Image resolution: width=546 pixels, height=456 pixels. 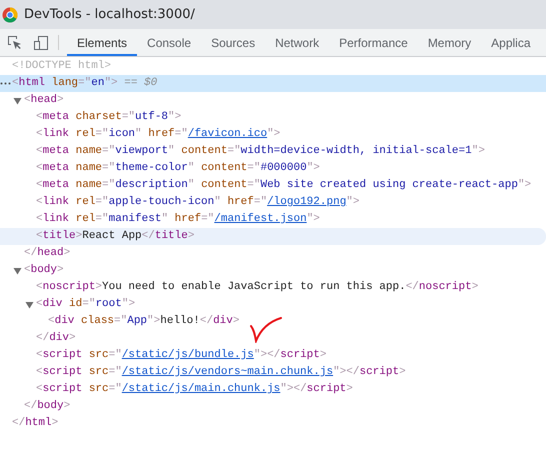 I want to click on link: /favicon.ico, so click(x=228, y=134).